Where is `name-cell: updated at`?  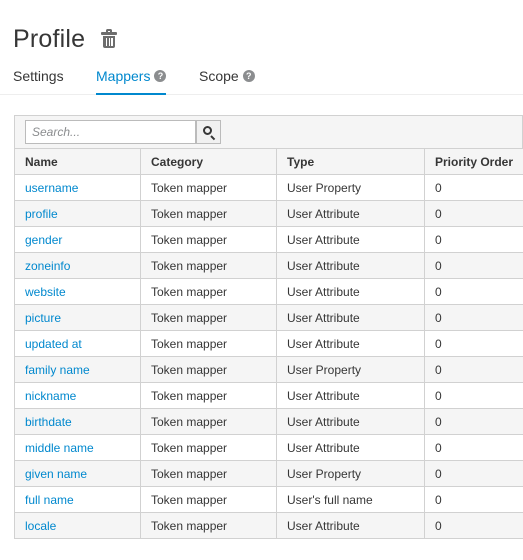
name-cell: updated at is located at coordinates (77, 343).